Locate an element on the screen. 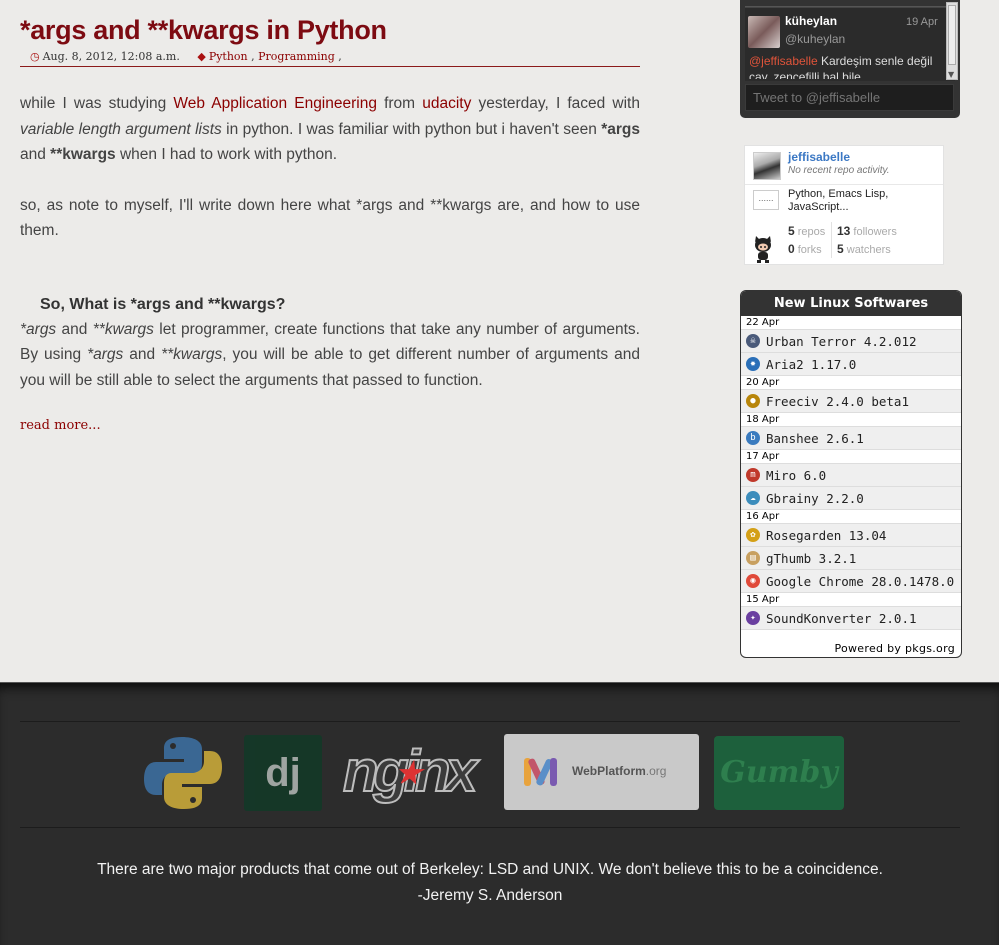 The image size is (999, 945). star-icon: ★ is located at coordinates (408, 773).